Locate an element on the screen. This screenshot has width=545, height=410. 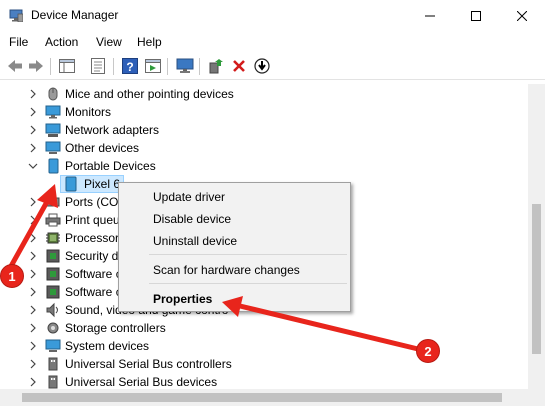
help-icon: ? is located at coordinates (129, 66).